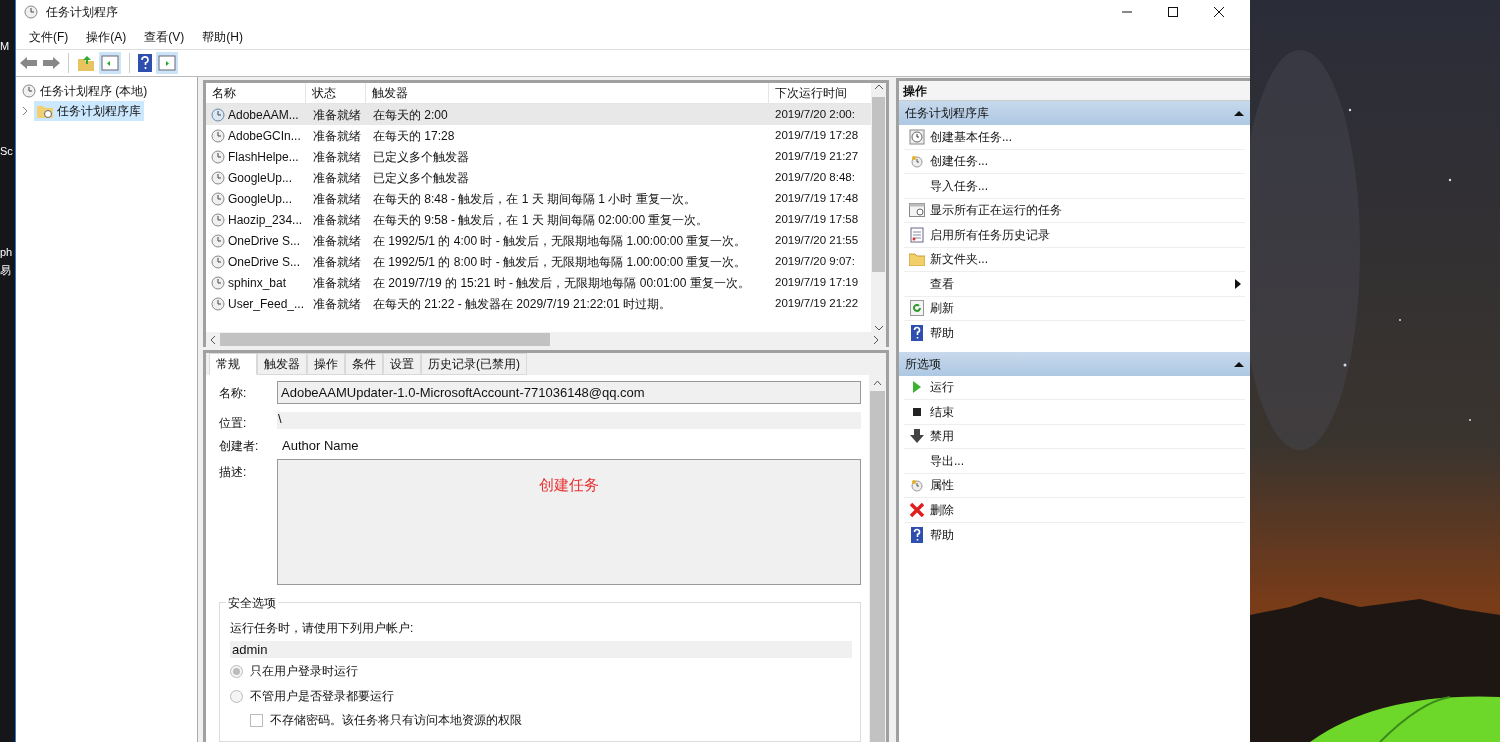 This screenshot has height=742, width=1500. What do you see at coordinates (917, 234) in the screenshot?
I see `log-icon` at bounding box center [917, 234].